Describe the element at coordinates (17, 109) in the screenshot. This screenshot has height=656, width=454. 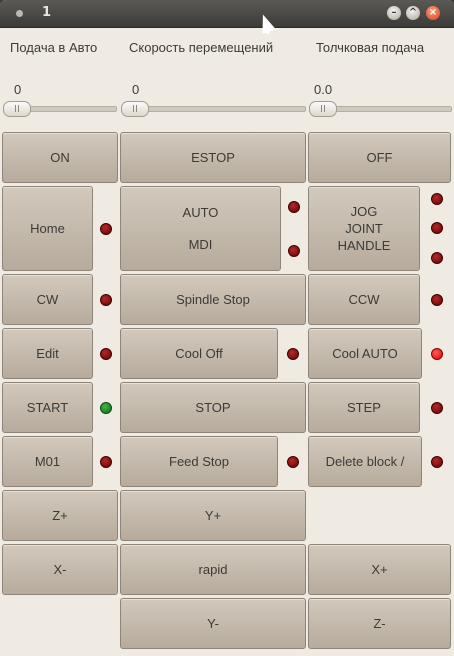
I see `feed-auto-slider-handle` at that location.